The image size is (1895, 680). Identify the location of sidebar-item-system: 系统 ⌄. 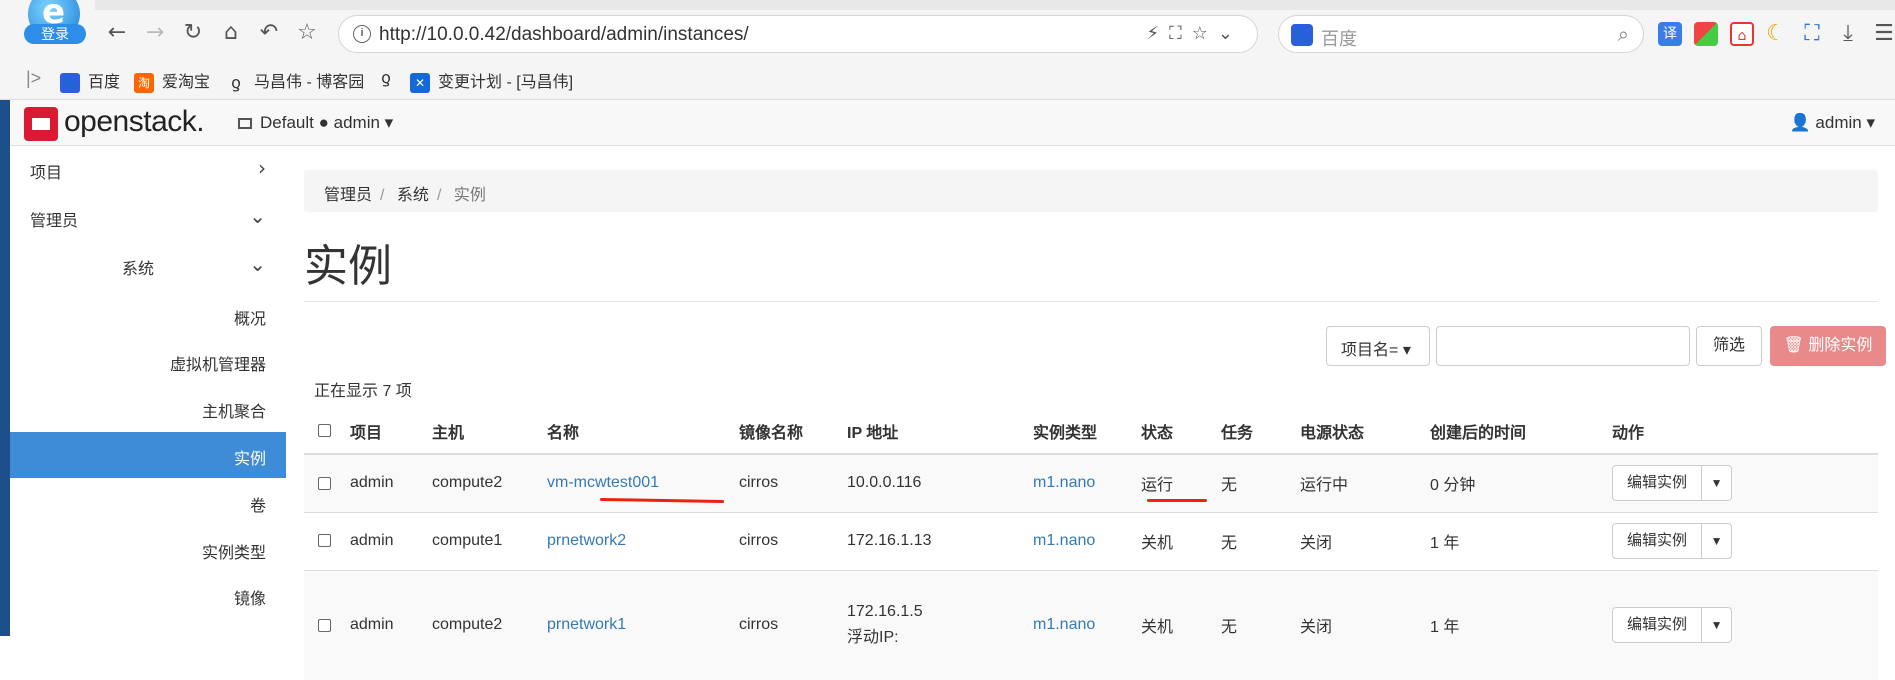
(148, 265).